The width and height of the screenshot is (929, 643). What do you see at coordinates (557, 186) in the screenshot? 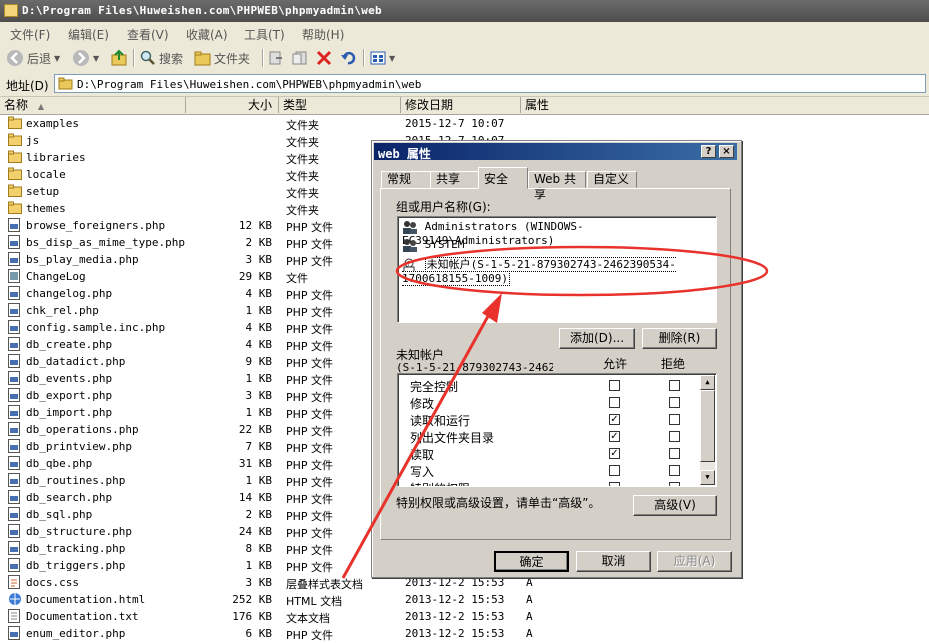
I see `tab-web-sharing: Web 共享` at bounding box center [557, 186].